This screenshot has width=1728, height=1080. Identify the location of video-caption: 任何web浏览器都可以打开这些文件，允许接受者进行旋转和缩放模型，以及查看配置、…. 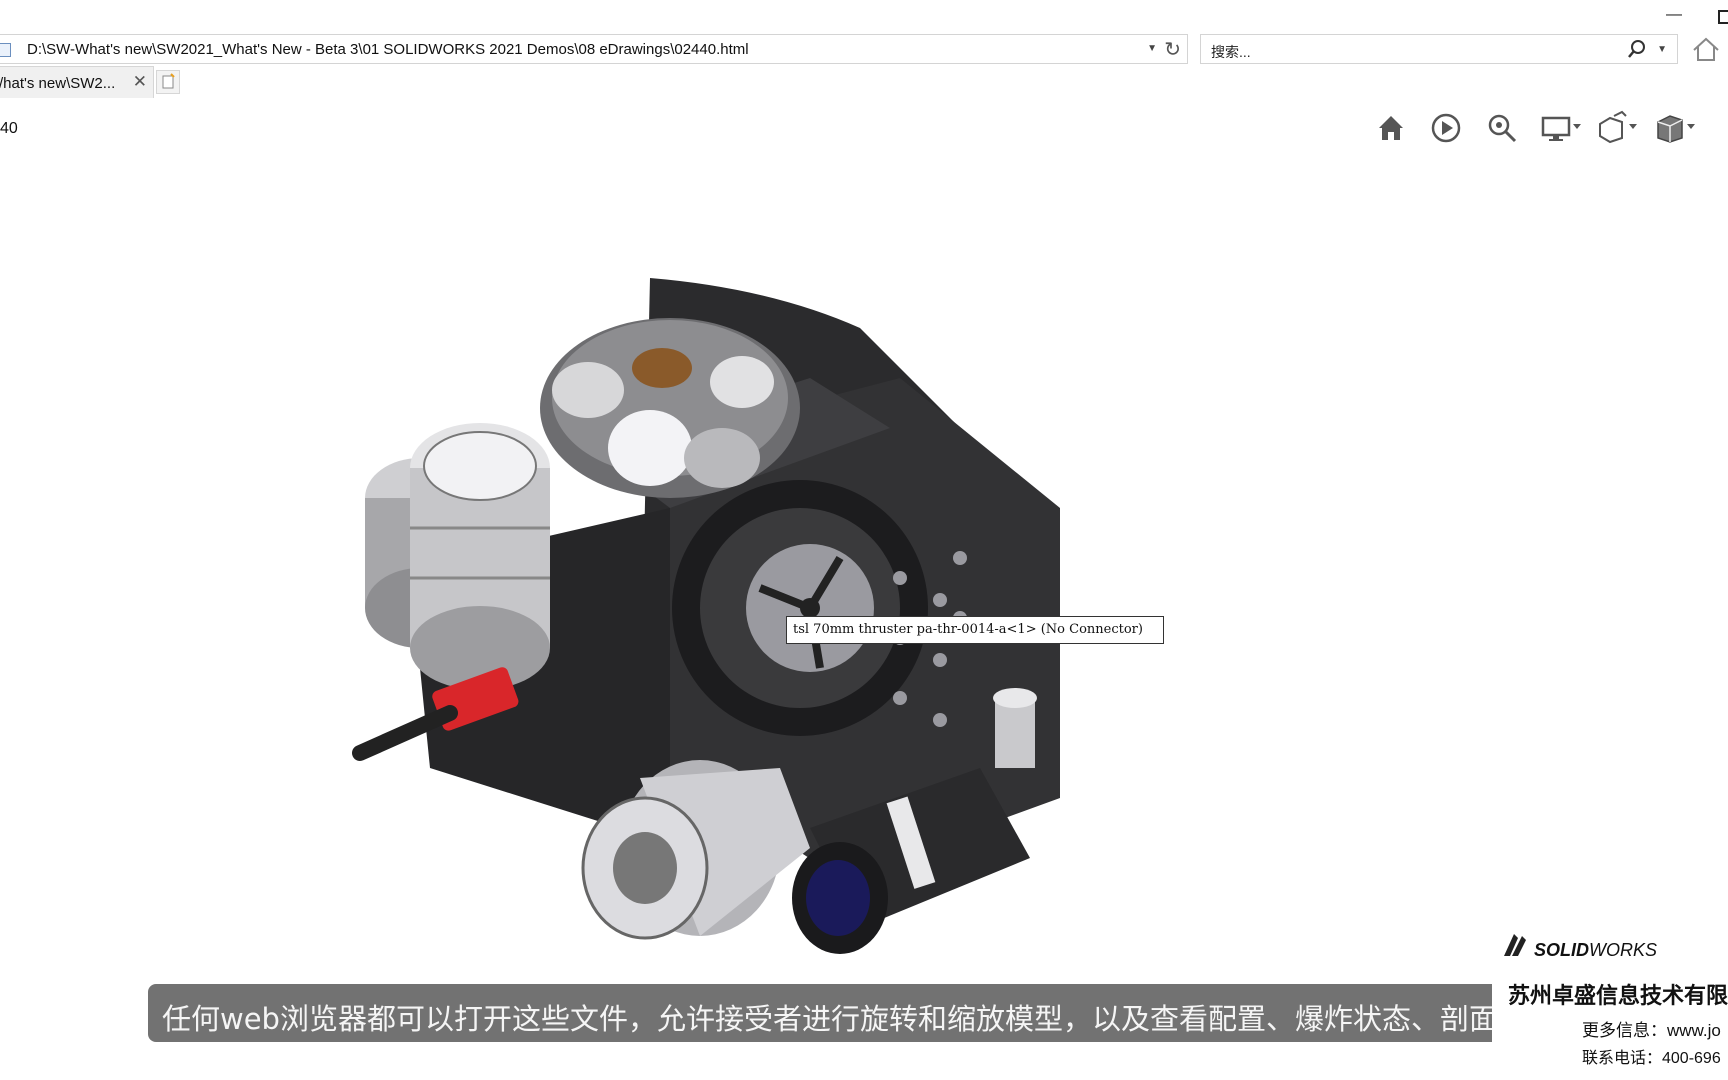
(820, 1013).